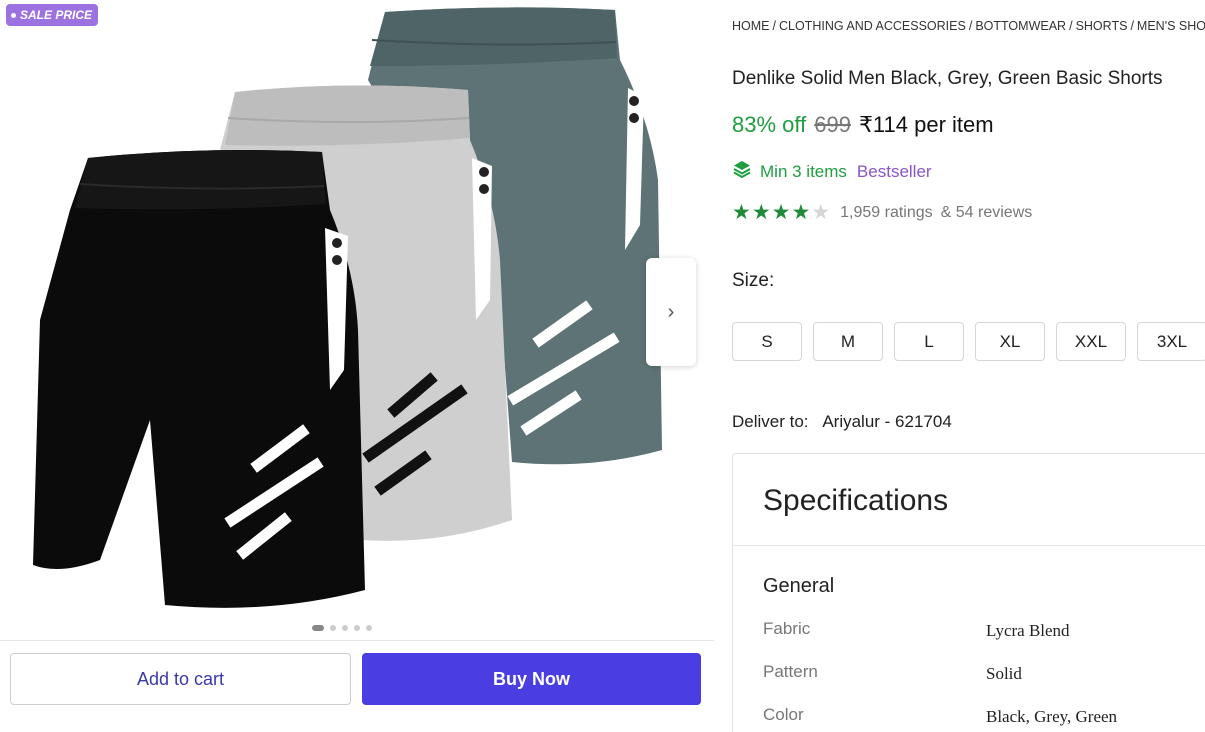  What do you see at coordinates (872, 26) in the screenshot?
I see `breadcrumb-item: CLOTHING AND ACCESSORIES` at bounding box center [872, 26].